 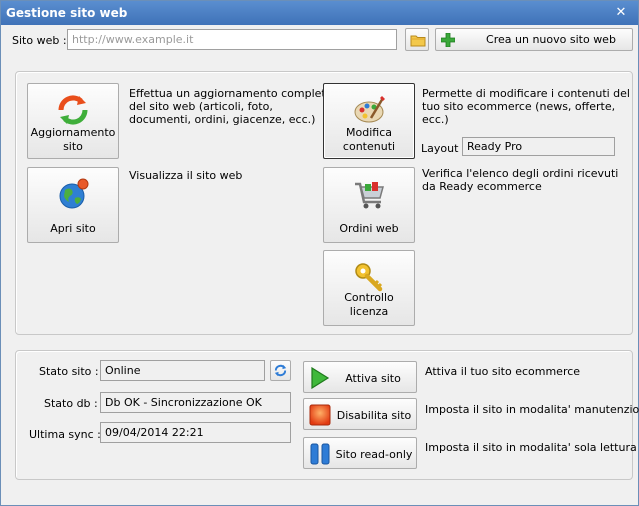 I want to click on readonly-site-button: Sito read-only, so click(x=360, y=453).